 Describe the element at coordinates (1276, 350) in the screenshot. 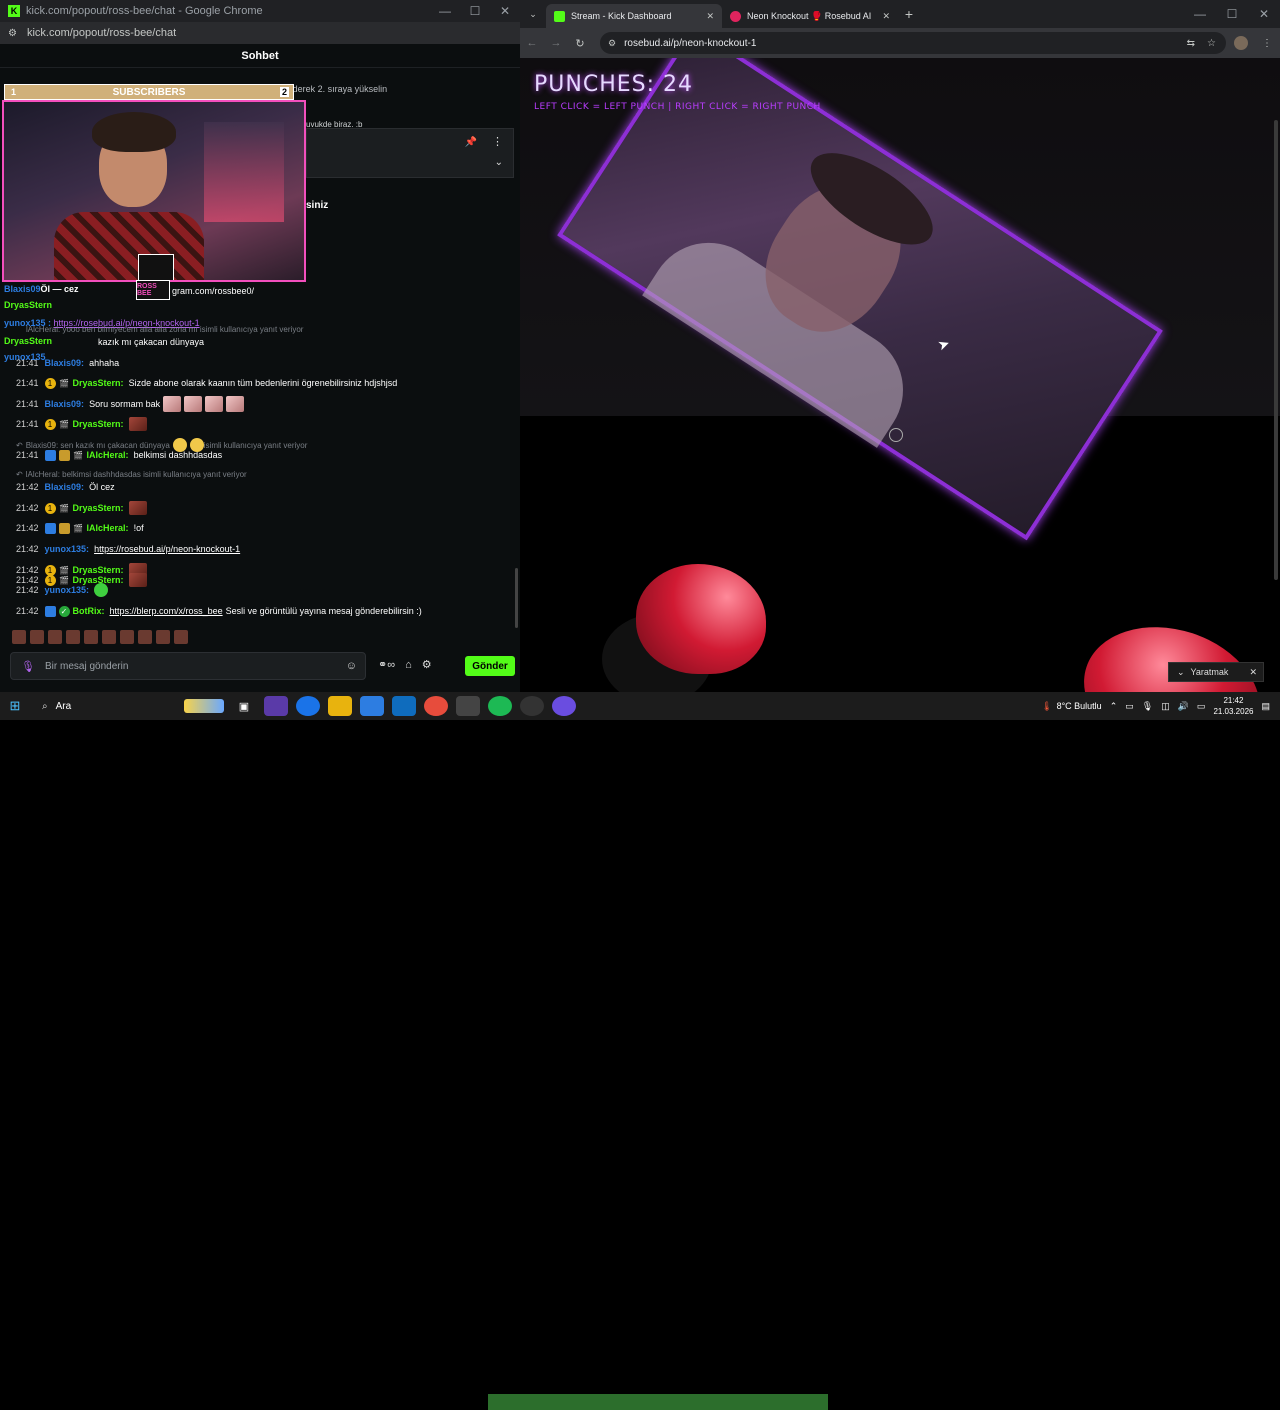

I see `page-scrollbar` at that location.